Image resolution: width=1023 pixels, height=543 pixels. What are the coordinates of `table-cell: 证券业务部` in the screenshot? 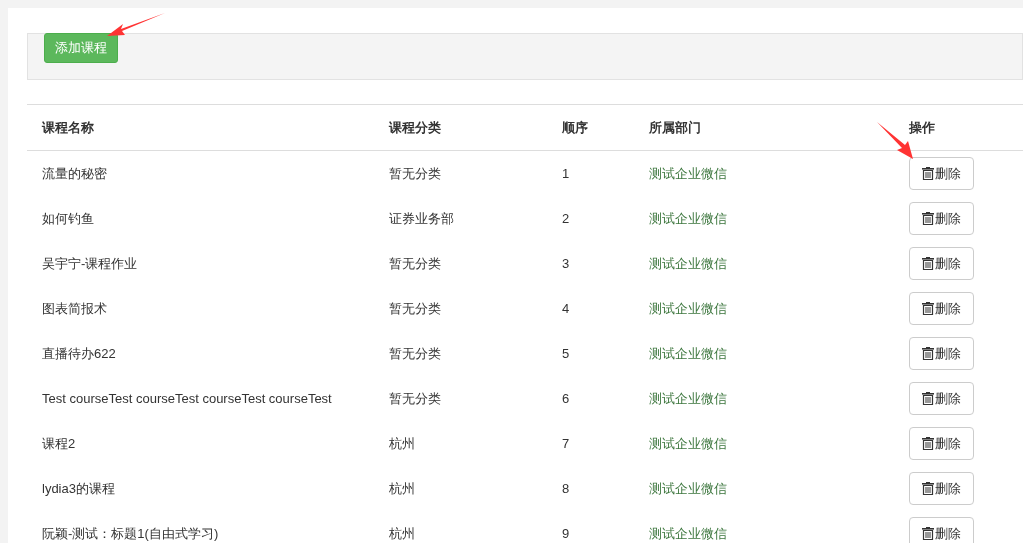 It's located at (421, 218).